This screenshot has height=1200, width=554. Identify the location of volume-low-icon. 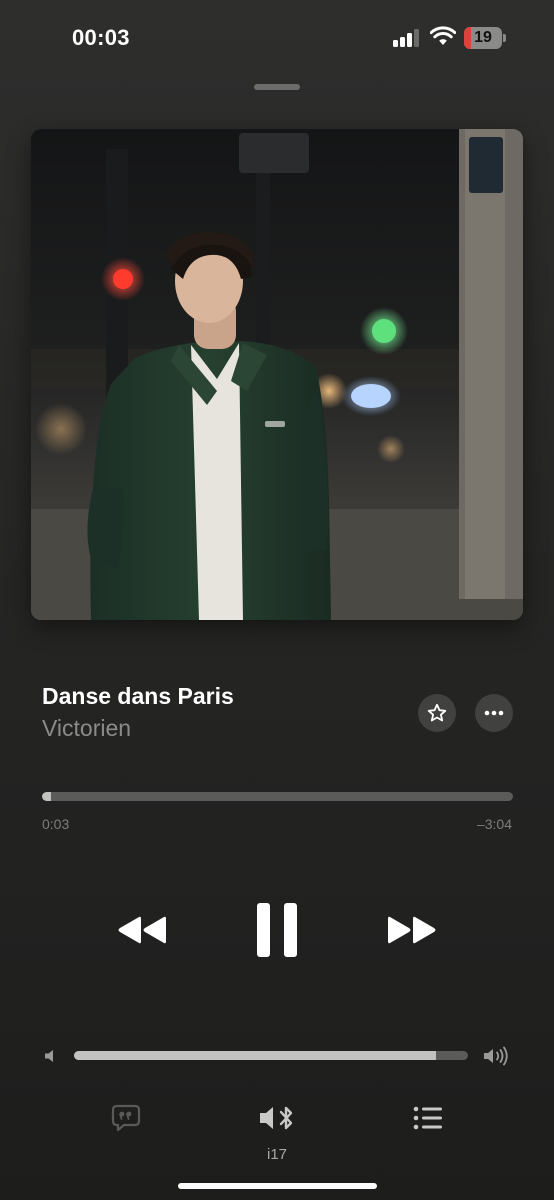
(51, 1056).